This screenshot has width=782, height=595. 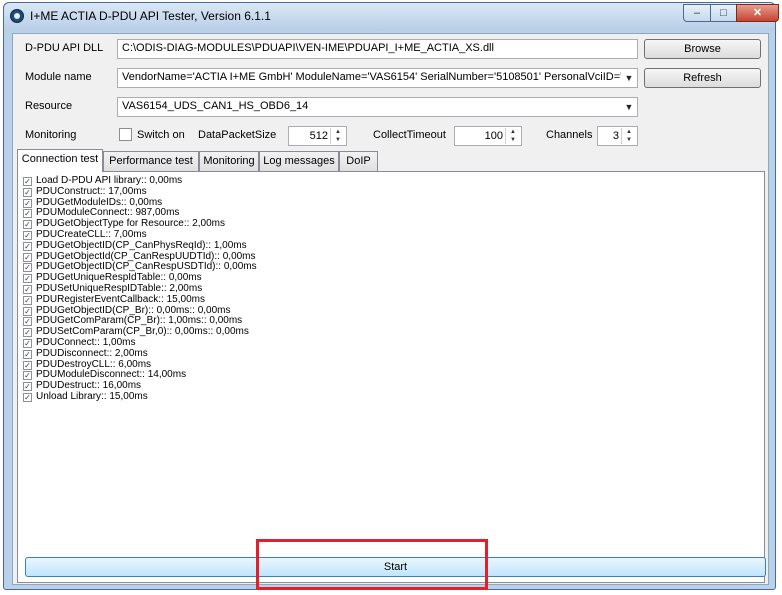 What do you see at coordinates (91, 234) in the screenshot?
I see `list-item-label: PDUCreateCLL:: 7,00ms` at bounding box center [91, 234].